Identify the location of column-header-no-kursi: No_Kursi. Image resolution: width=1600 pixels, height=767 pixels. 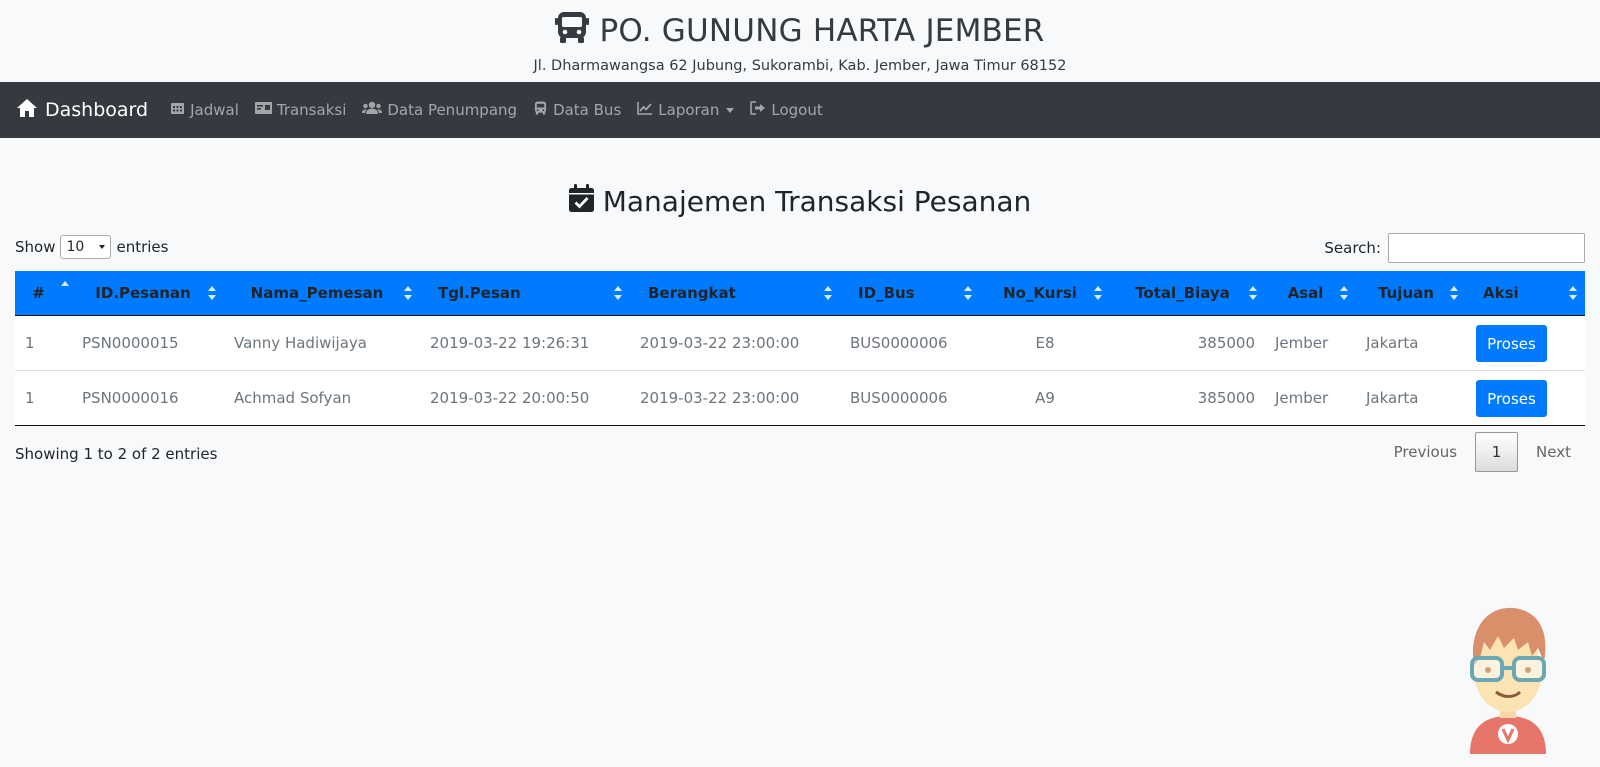
(1045, 293).